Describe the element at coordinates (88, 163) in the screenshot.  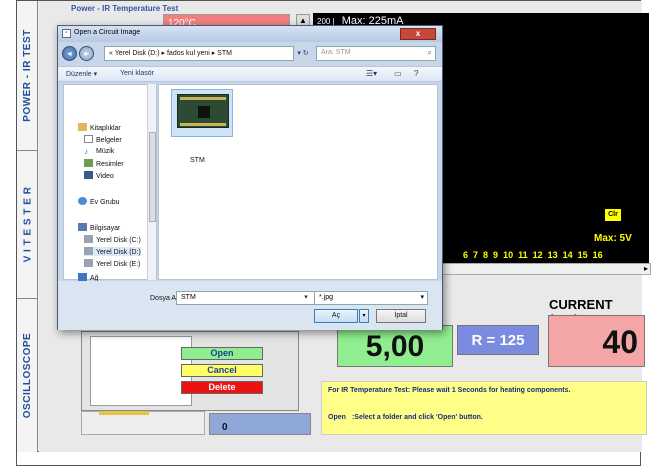
I see `pictures-icon` at that location.